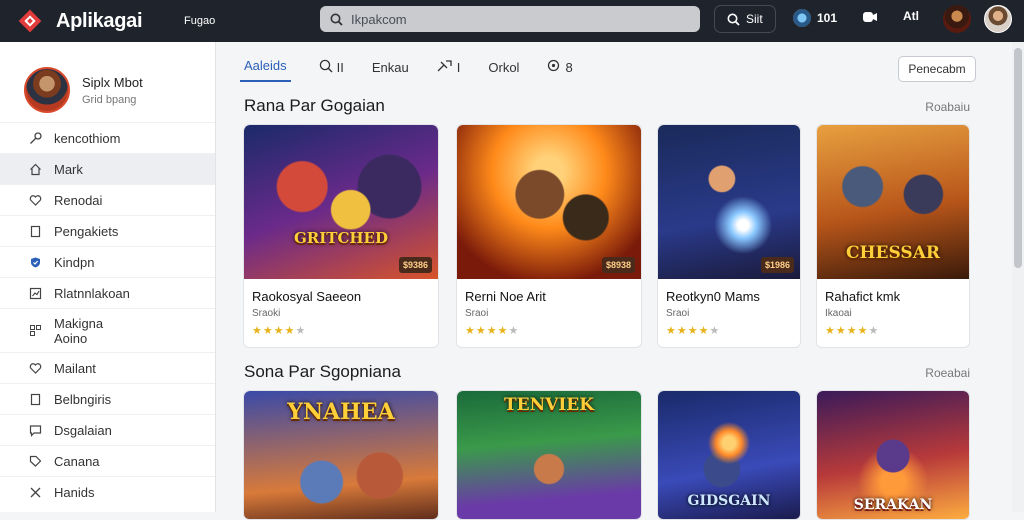  Describe the element at coordinates (957, 19) in the screenshot. I see `notification-avatar` at that location.